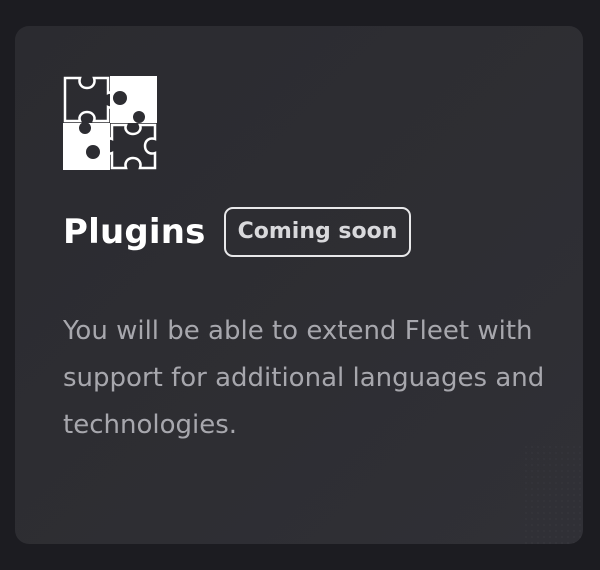 The width and height of the screenshot is (600, 570). Describe the element at coordinates (110, 123) in the screenshot. I see `puzzle-pieces-icon` at that location.